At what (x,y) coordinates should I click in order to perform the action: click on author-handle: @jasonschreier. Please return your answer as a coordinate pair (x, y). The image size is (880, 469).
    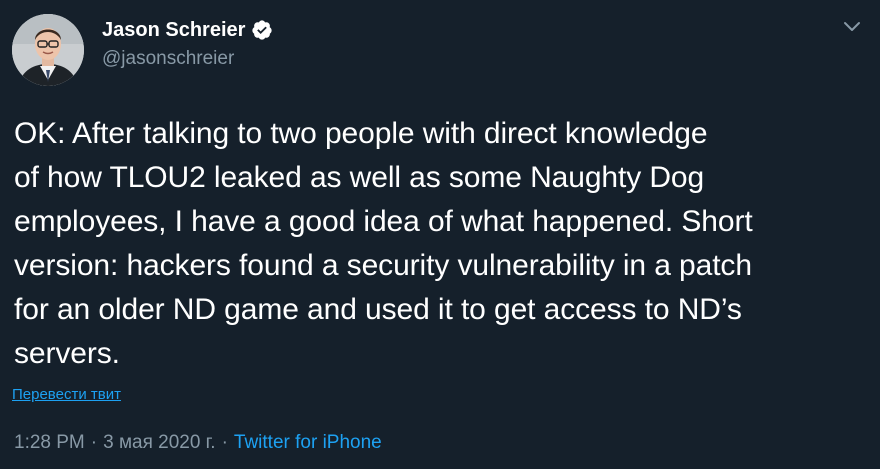
    Looking at the image, I should click on (168, 59).